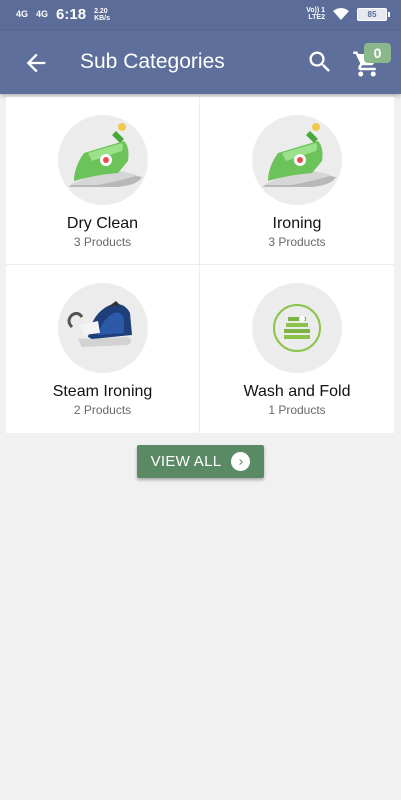 The width and height of the screenshot is (401, 800). I want to click on app-bar: Sub Categories 0, so click(200, 62).